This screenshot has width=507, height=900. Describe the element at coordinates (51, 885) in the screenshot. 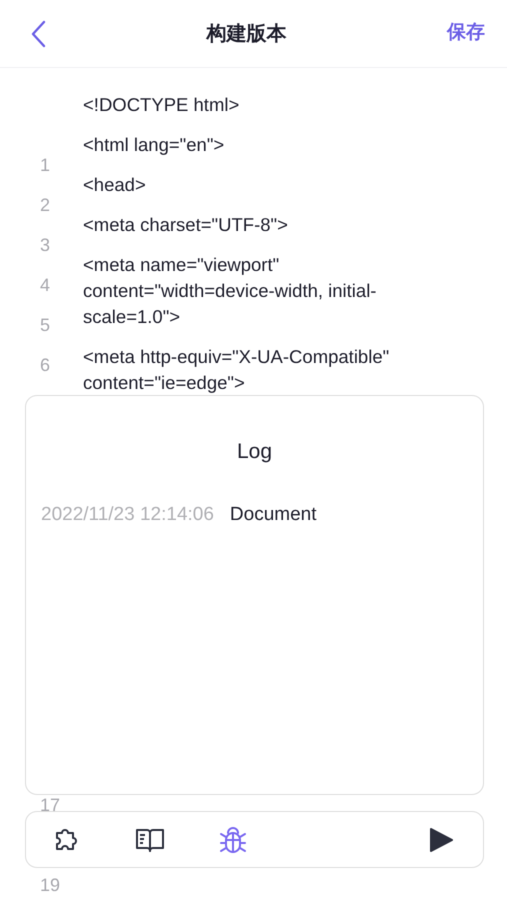

I see `line-number: 19` at that location.